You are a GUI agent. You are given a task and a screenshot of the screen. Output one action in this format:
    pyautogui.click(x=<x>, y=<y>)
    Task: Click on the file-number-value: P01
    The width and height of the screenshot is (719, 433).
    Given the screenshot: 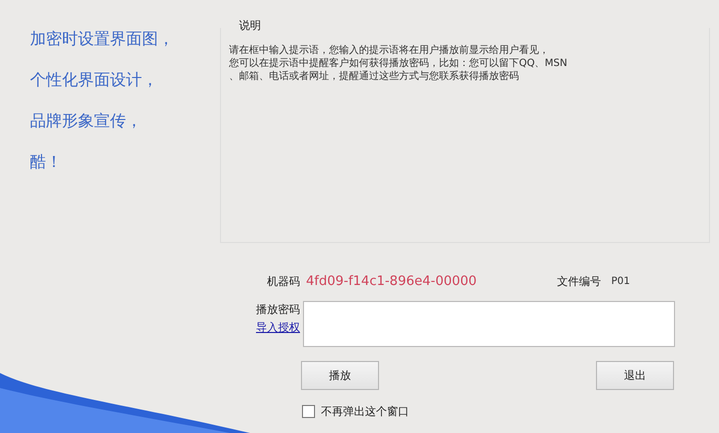 What is the action you would take?
    pyautogui.click(x=620, y=281)
    